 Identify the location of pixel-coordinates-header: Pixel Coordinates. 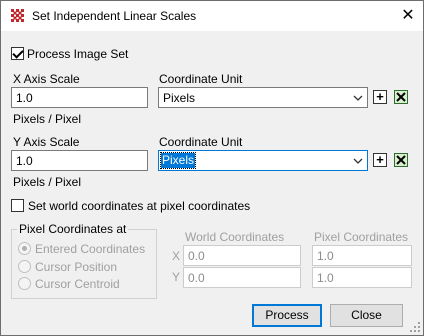
(361, 237).